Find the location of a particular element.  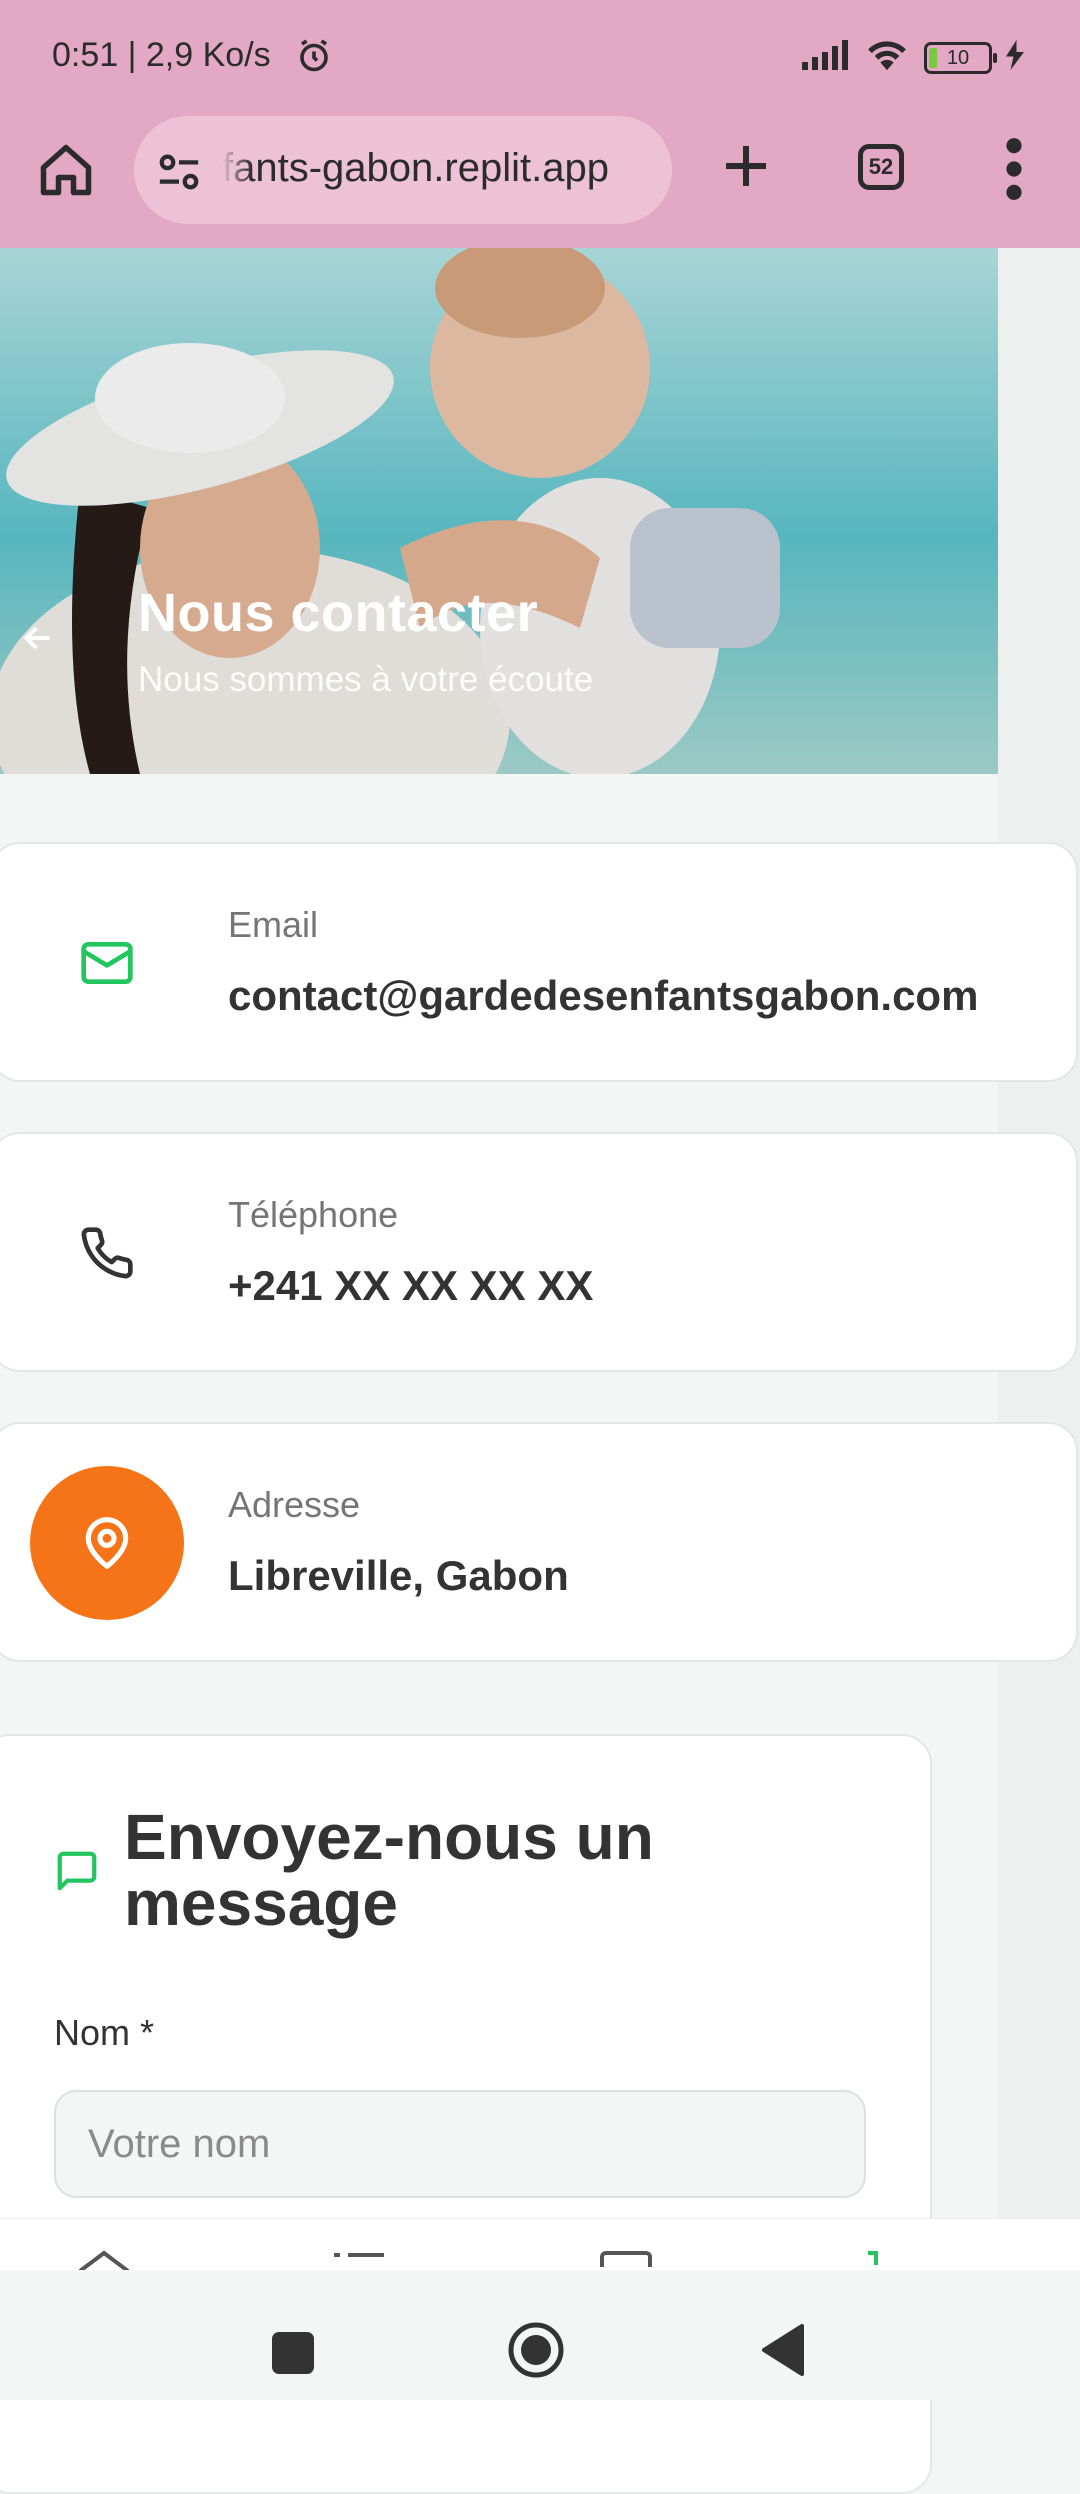

signal-icon is located at coordinates (826, 57).